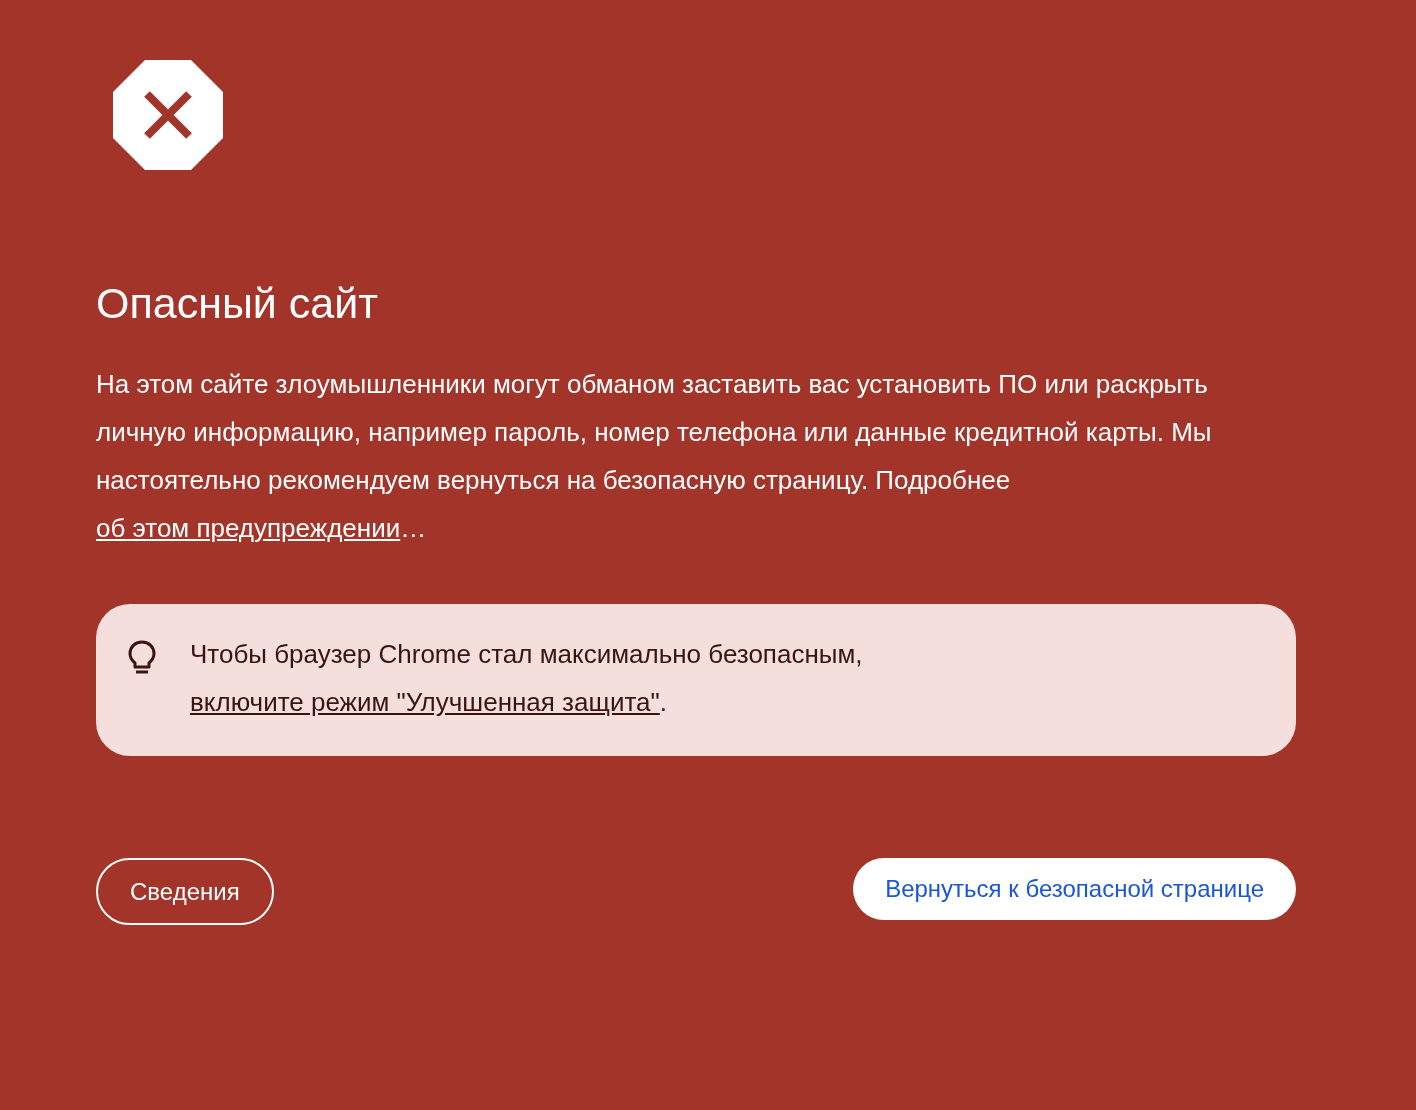 Image resolution: width=1416 pixels, height=1110 pixels. Describe the element at coordinates (1074, 889) in the screenshot. I see `back-to-safety-button: Вернуться к безопасной странице` at that location.